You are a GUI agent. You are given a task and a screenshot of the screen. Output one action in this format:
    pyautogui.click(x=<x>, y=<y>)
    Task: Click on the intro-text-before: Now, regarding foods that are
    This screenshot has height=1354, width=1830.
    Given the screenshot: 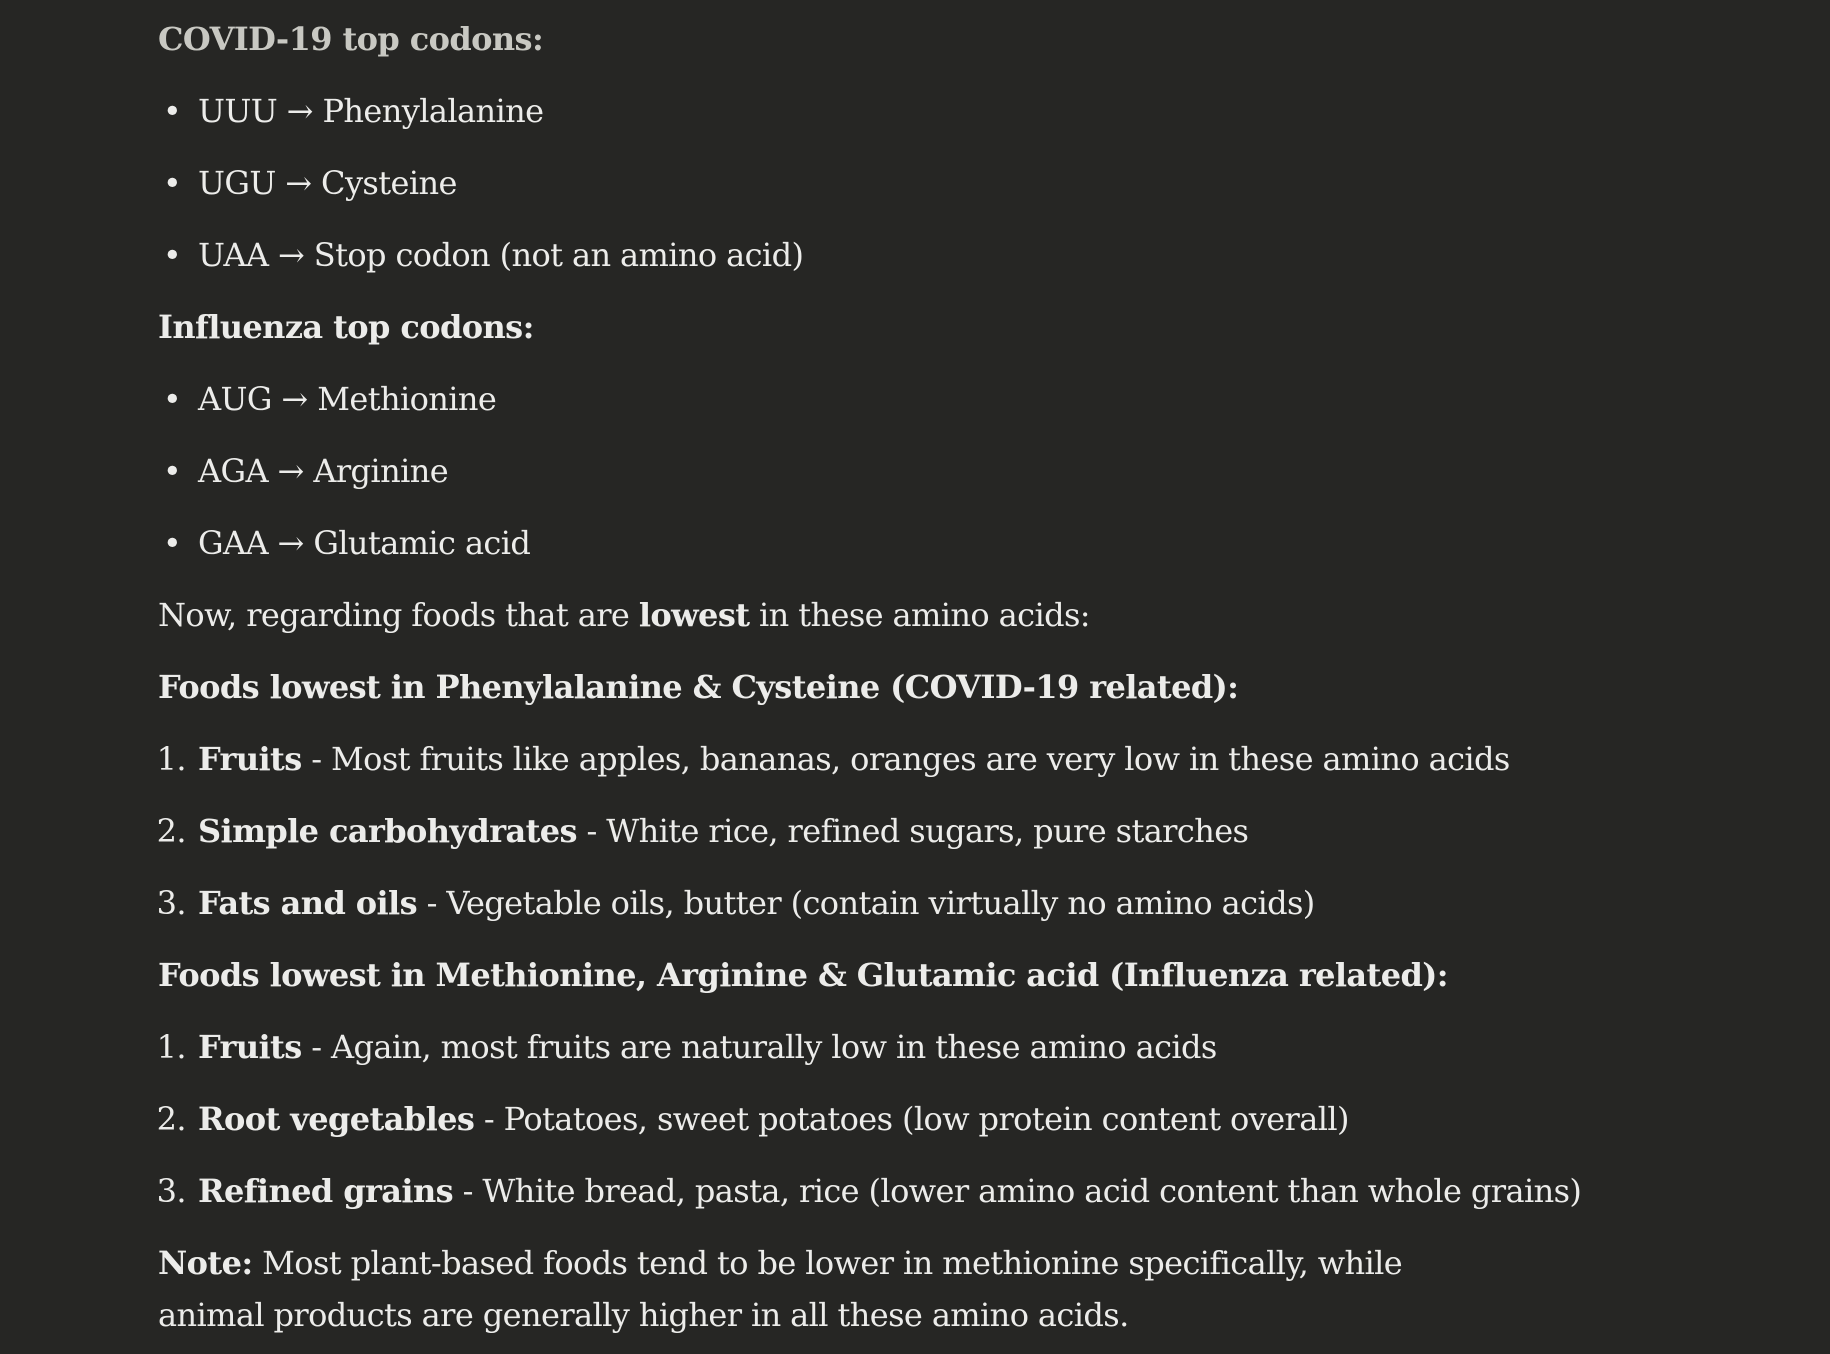 What is the action you would take?
    pyautogui.click(x=398, y=615)
    